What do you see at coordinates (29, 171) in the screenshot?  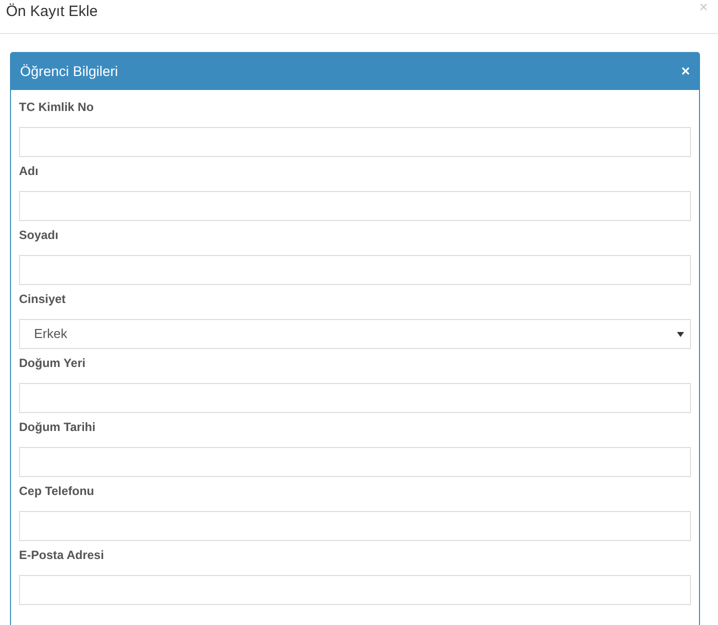 I see `field-label: Adı` at bounding box center [29, 171].